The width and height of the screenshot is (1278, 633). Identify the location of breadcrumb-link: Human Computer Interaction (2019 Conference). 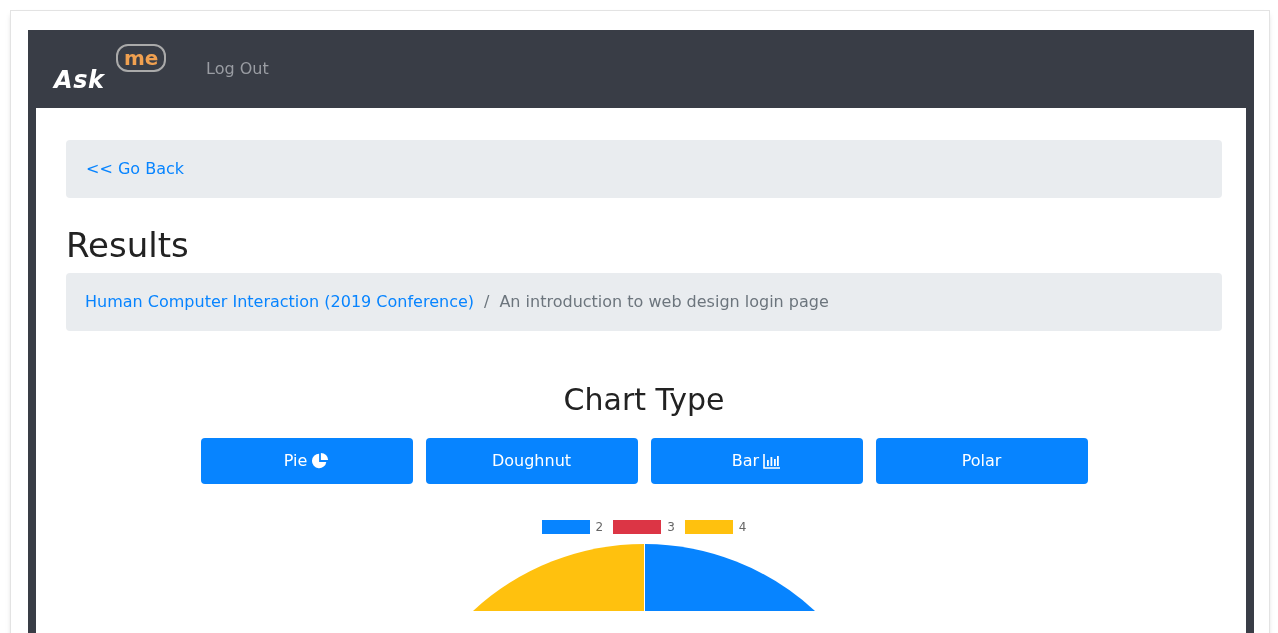
(280, 301).